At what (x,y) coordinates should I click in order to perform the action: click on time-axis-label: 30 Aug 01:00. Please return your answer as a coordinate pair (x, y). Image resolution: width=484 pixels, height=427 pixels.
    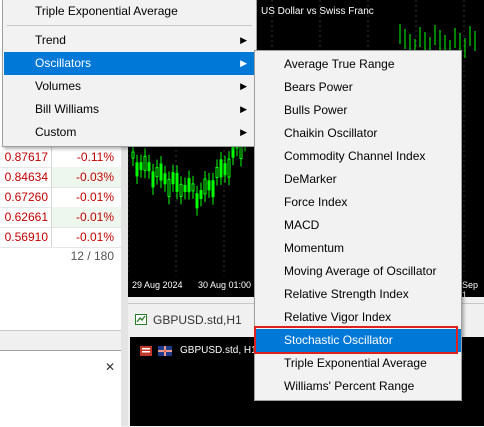
    Looking at the image, I should click on (225, 285).